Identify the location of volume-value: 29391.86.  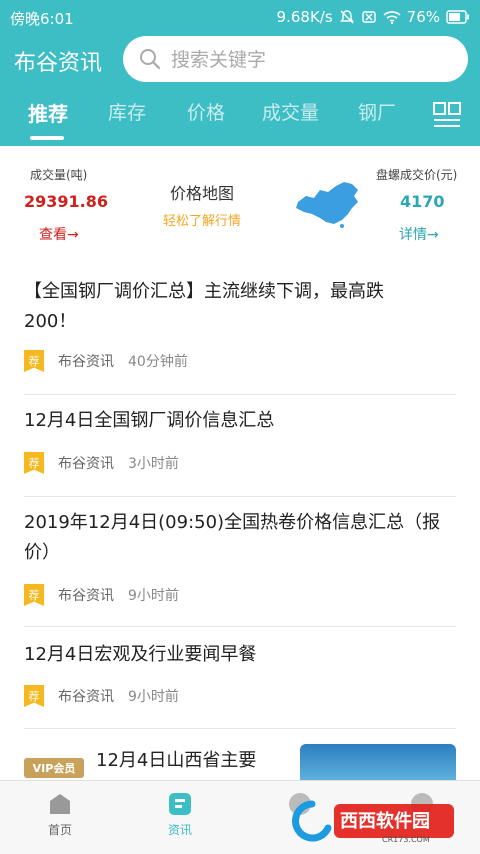
(66, 201).